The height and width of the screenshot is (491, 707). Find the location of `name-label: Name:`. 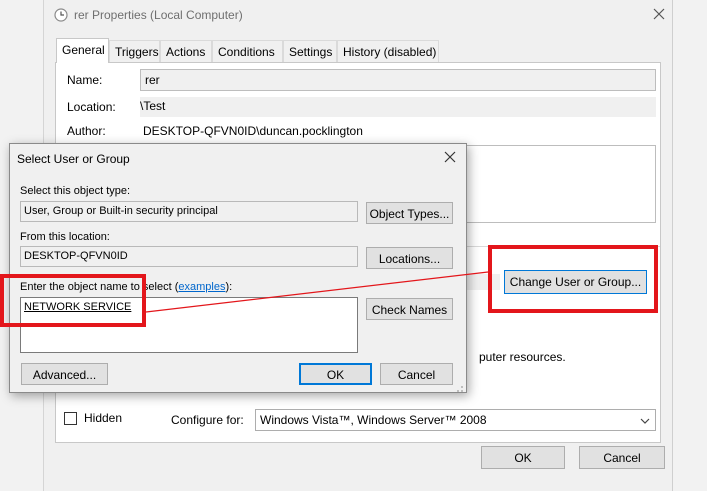

name-label: Name: is located at coordinates (85, 80).